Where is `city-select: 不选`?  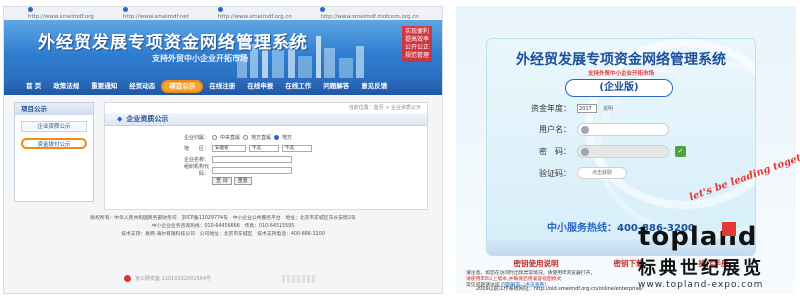
city-select: 不选 is located at coordinates (264, 148).